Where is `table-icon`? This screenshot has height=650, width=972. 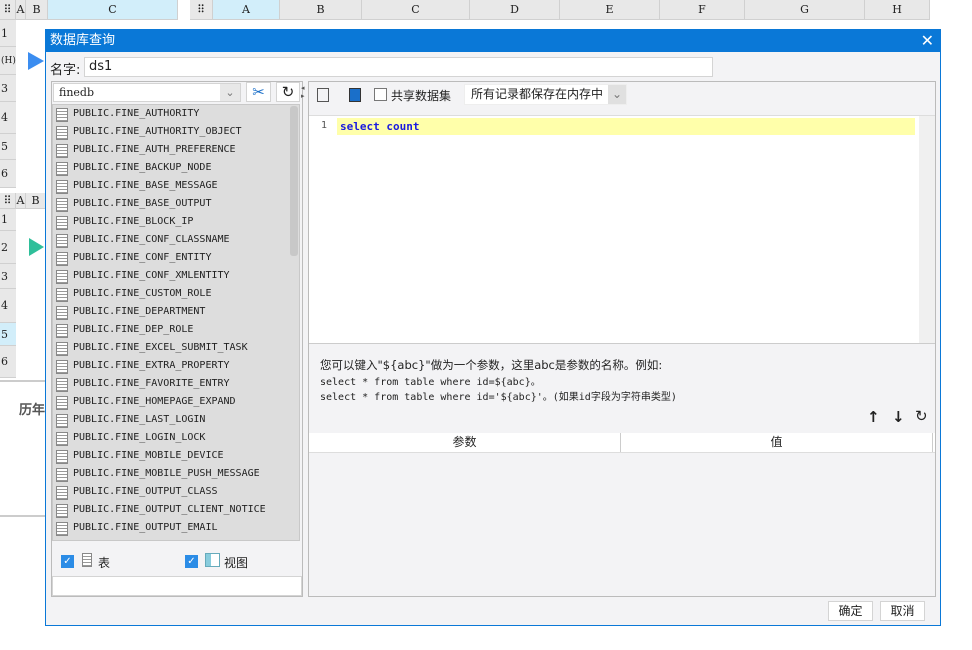
table-icon is located at coordinates (87, 560).